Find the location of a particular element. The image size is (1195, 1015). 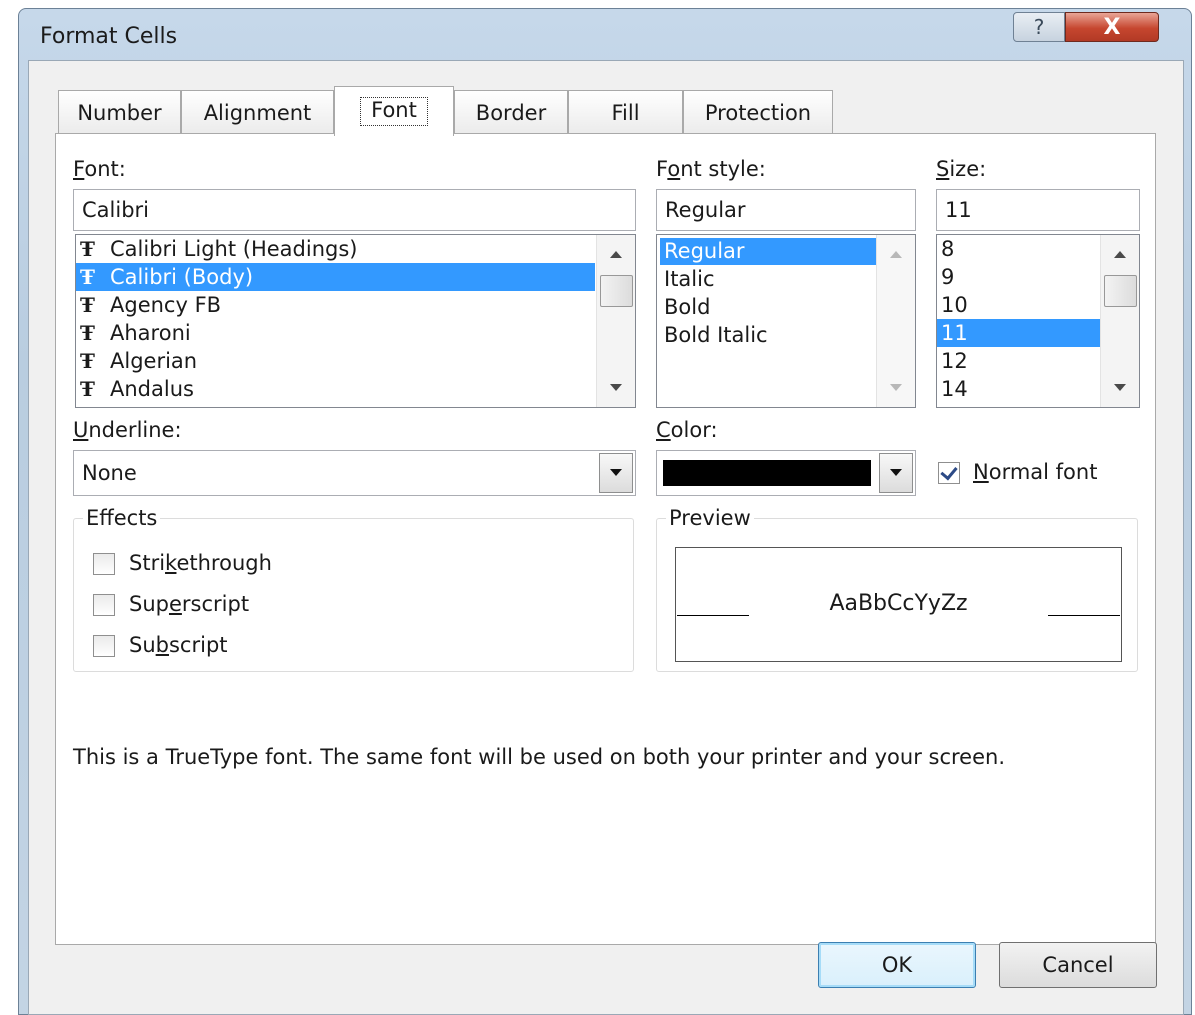

size-list: 8 9 10 11 12 14 is located at coordinates (1038, 321).